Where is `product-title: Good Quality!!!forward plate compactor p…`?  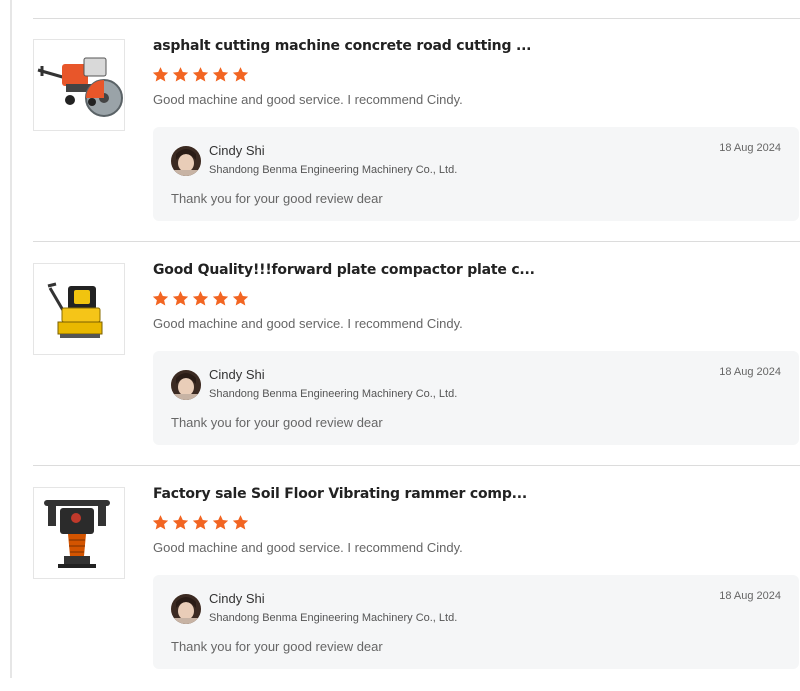 product-title: Good Quality!!!forward plate compactor p… is located at coordinates (353, 270).